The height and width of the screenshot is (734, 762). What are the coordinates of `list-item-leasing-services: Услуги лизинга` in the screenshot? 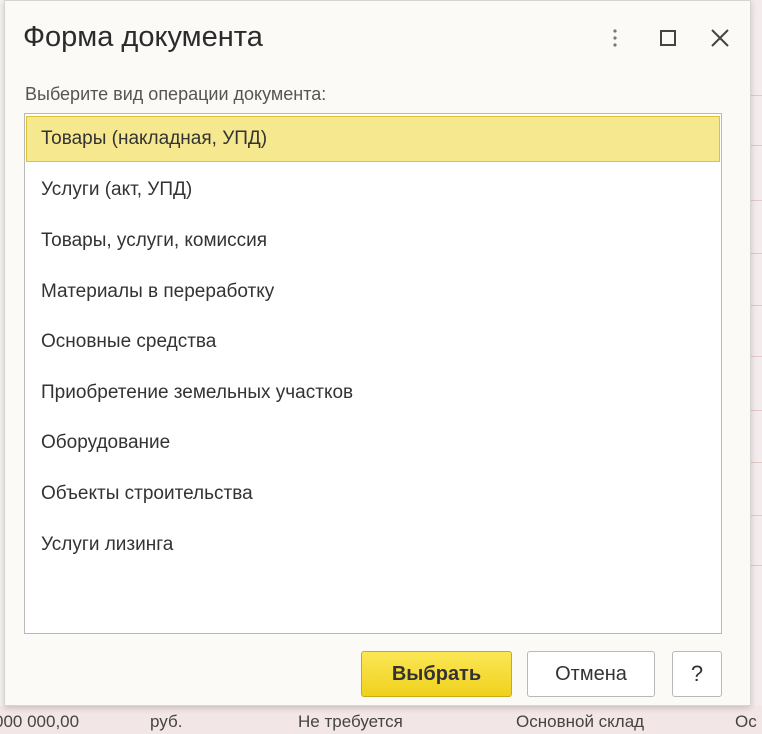 It's located at (373, 545).